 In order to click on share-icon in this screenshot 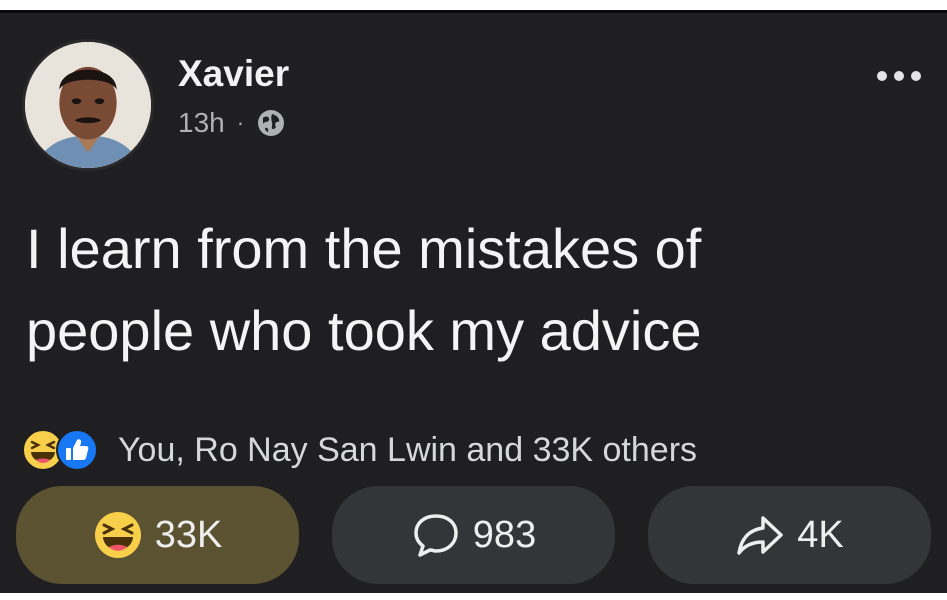, I will do `click(760, 535)`.